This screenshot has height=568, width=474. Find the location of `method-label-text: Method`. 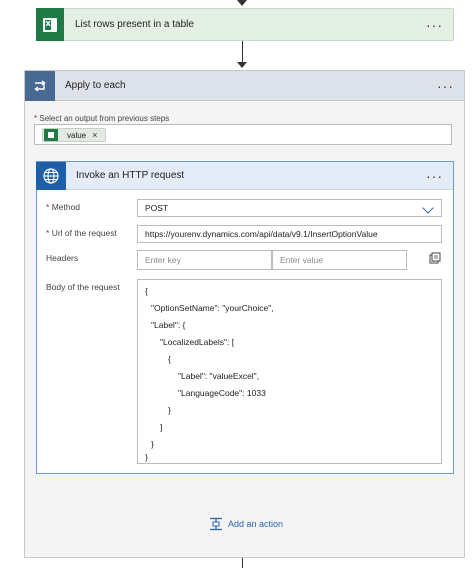

method-label-text: Method is located at coordinates (66, 207).